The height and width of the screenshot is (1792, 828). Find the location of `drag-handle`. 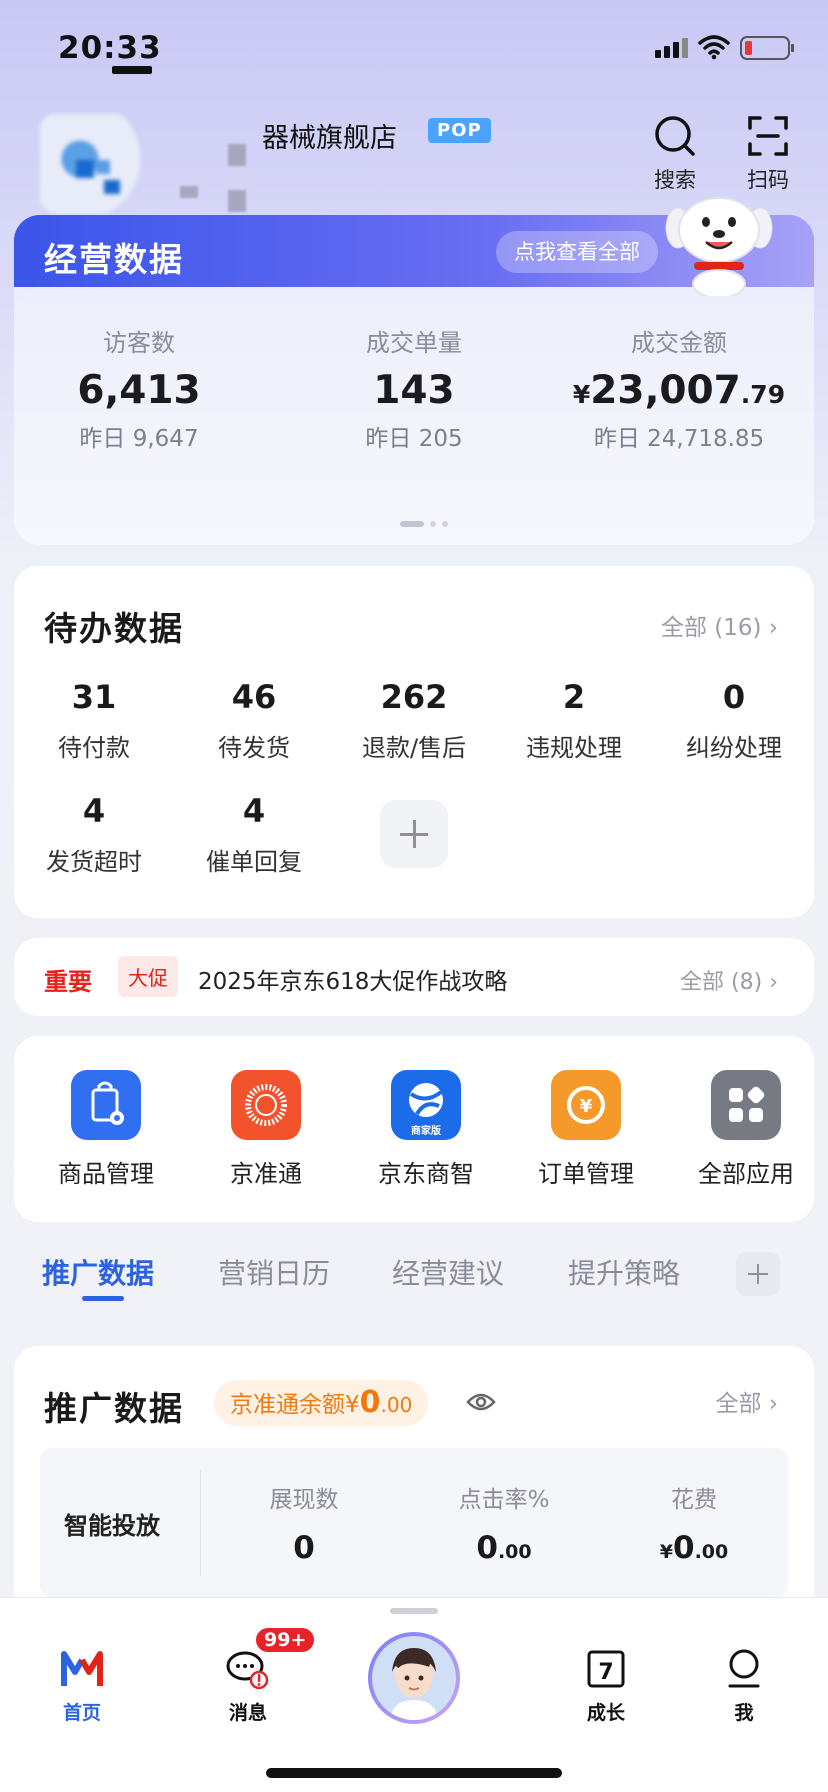

drag-handle is located at coordinates (414, 1611).